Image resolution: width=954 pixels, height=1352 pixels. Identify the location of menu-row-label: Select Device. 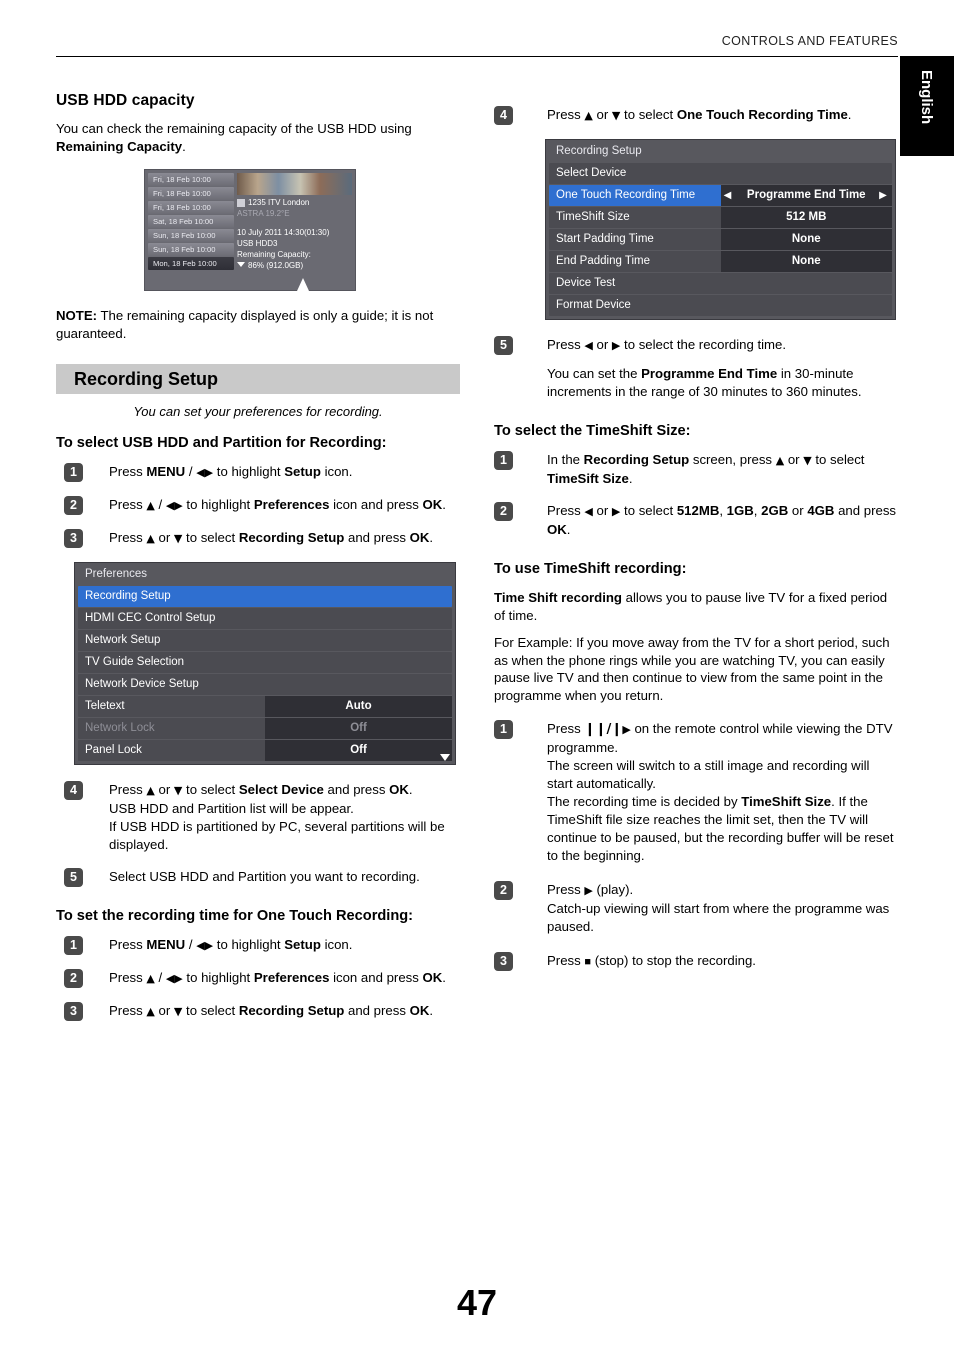
(591, 173).